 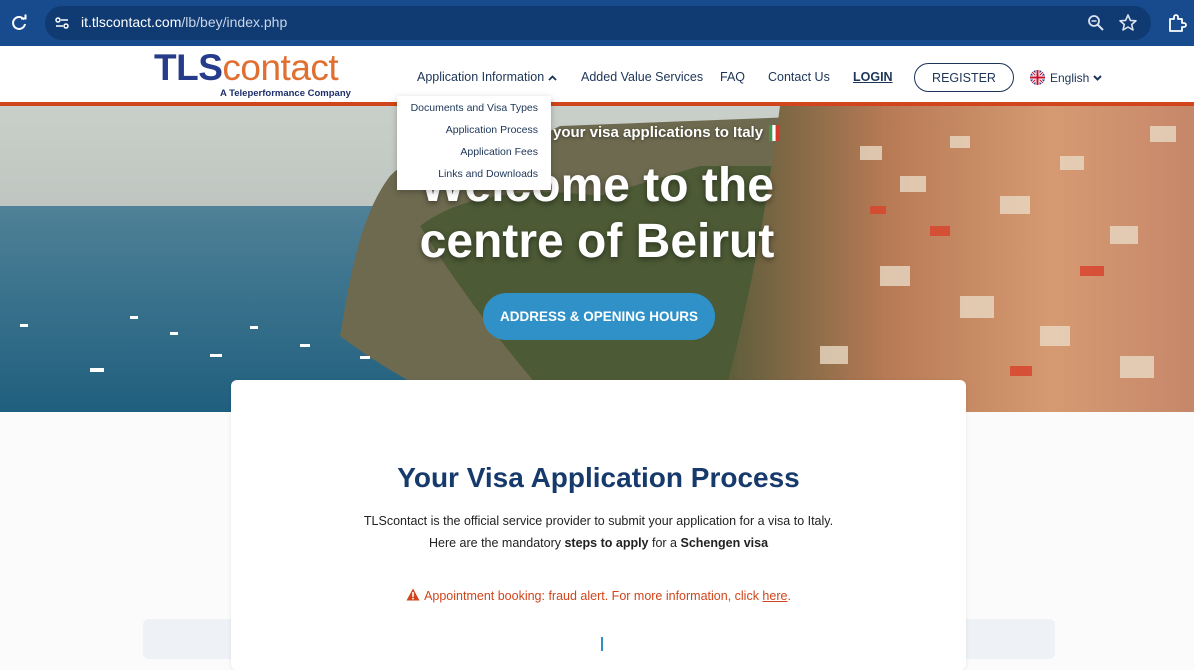 What do you see at coordinates (873, 77) in the screenshot?
I see `login-link: LOGIN` at bounding box center [873, 77].